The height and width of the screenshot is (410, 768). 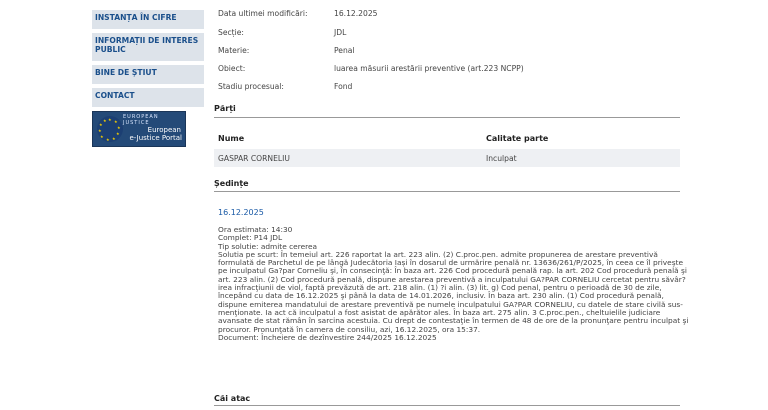 What do you see at coordinates (344, 50) in the screenshot?
I see `detail-value: Penal` at bounding box center [344, 50].